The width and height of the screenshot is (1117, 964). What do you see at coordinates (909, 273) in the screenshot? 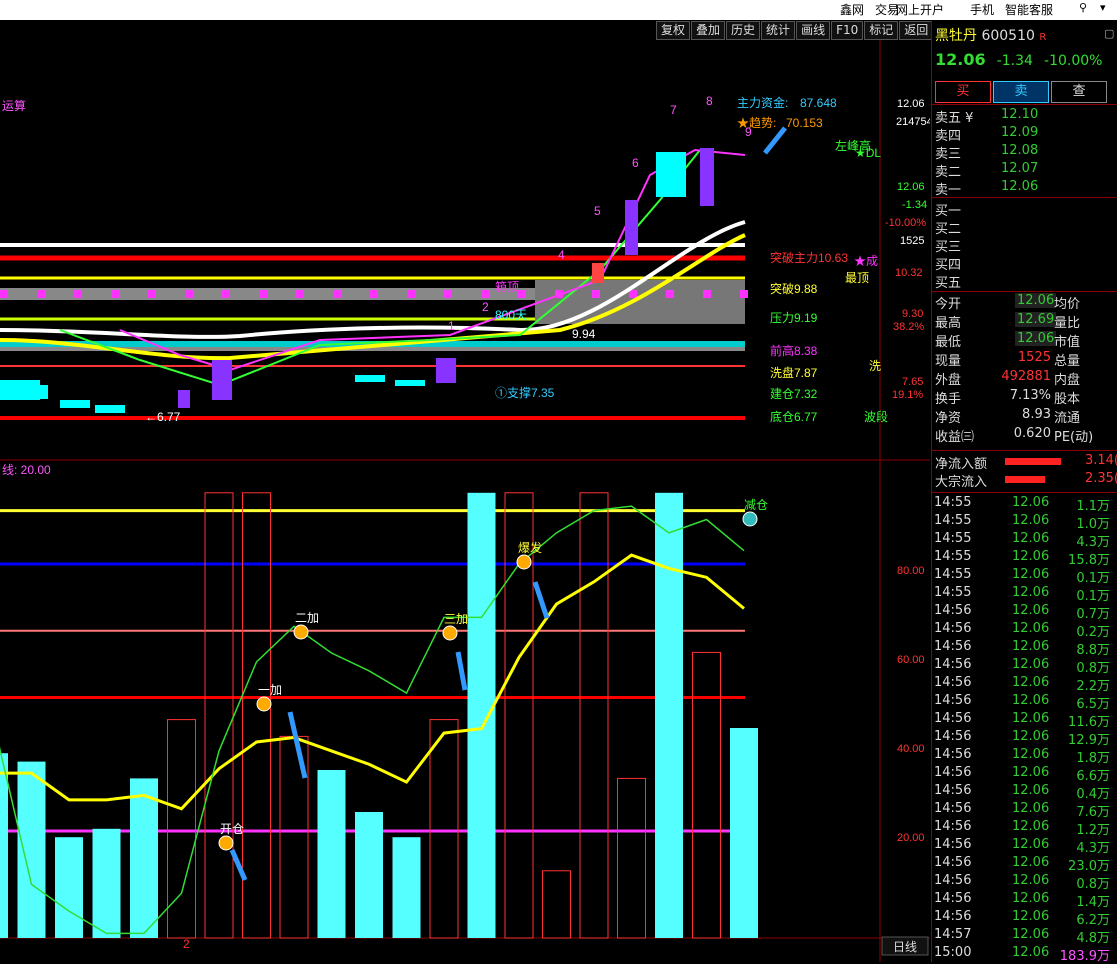
I see `price-axis-label: 10.32` at bounding box center [909, 273].